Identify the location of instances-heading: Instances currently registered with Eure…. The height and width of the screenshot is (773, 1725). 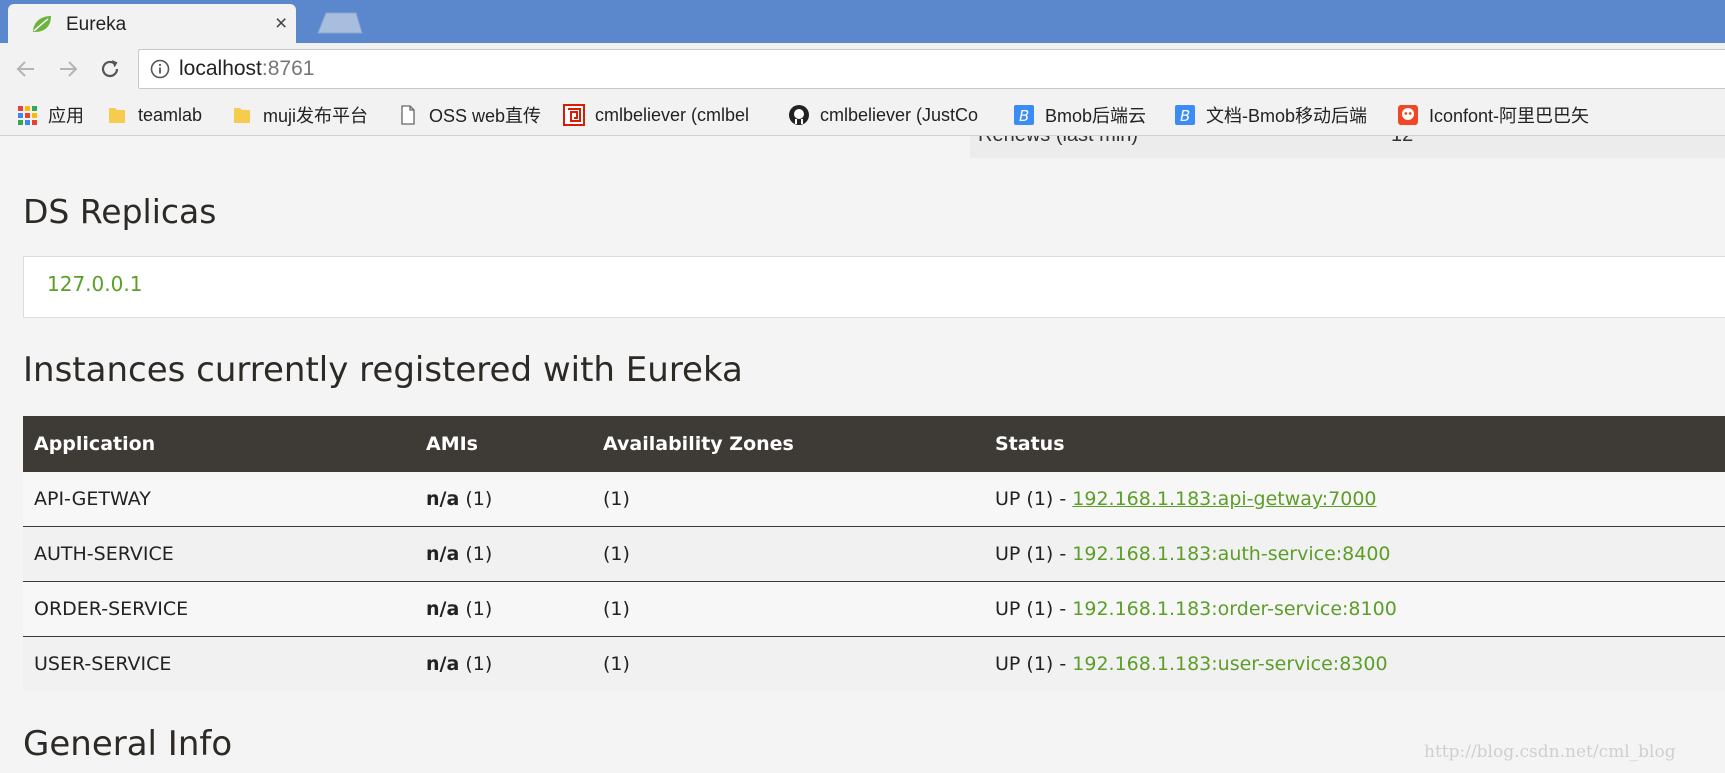
(383, 370).